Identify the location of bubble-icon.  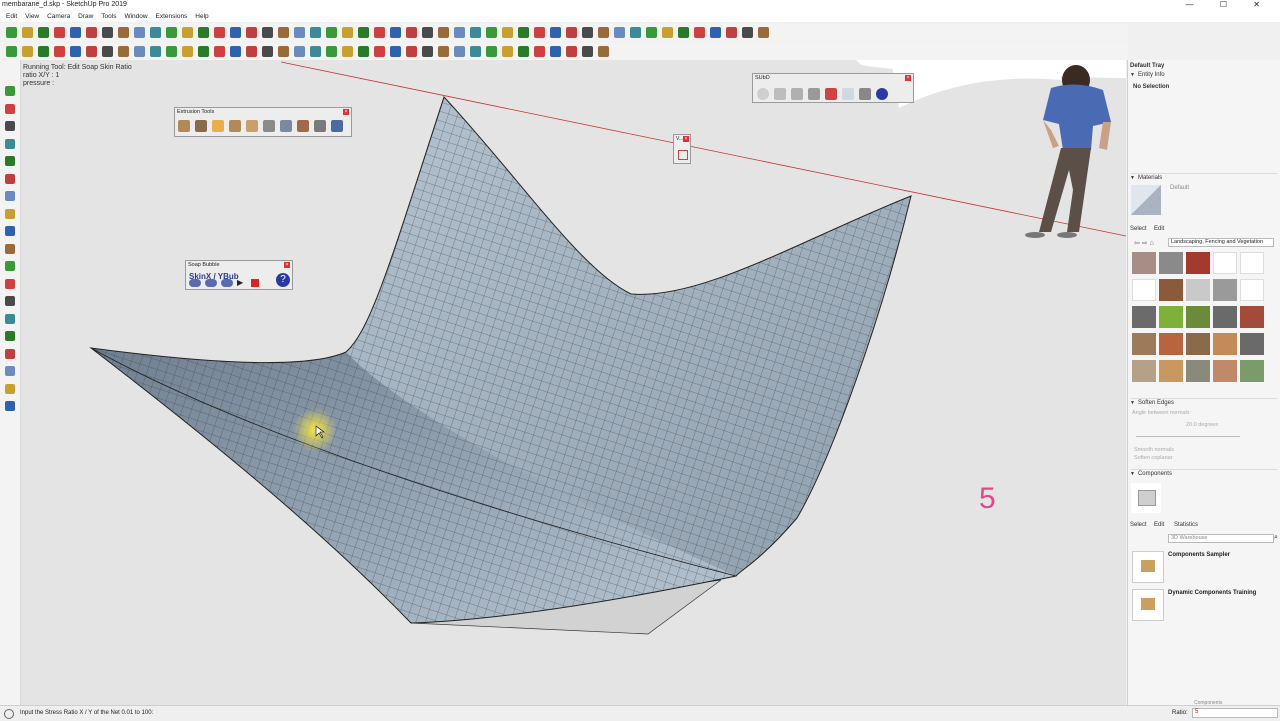
(227, 283).